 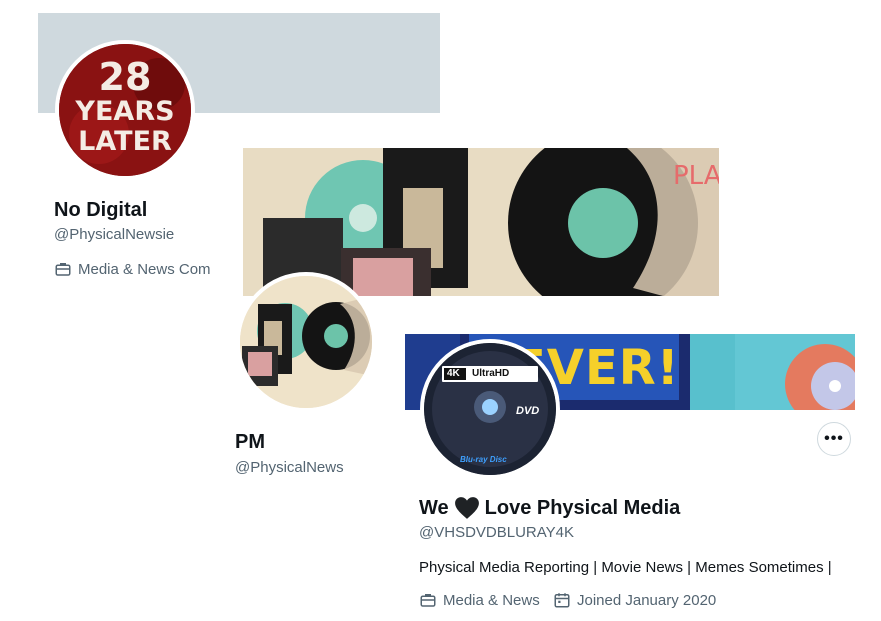 I want to click on display-name: We Love Physical Media, so click(x=549, y=508).